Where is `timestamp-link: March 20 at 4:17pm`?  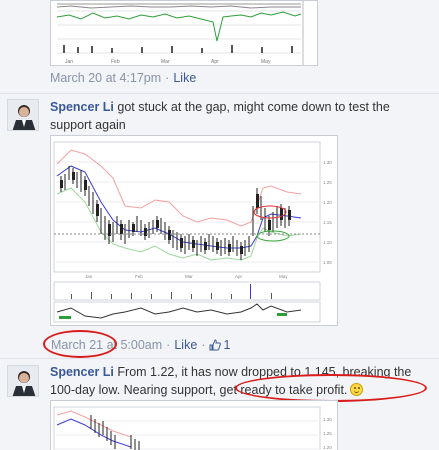
timestamp-link: March 20 at 4:17pm is located at coordinates (105, 78).